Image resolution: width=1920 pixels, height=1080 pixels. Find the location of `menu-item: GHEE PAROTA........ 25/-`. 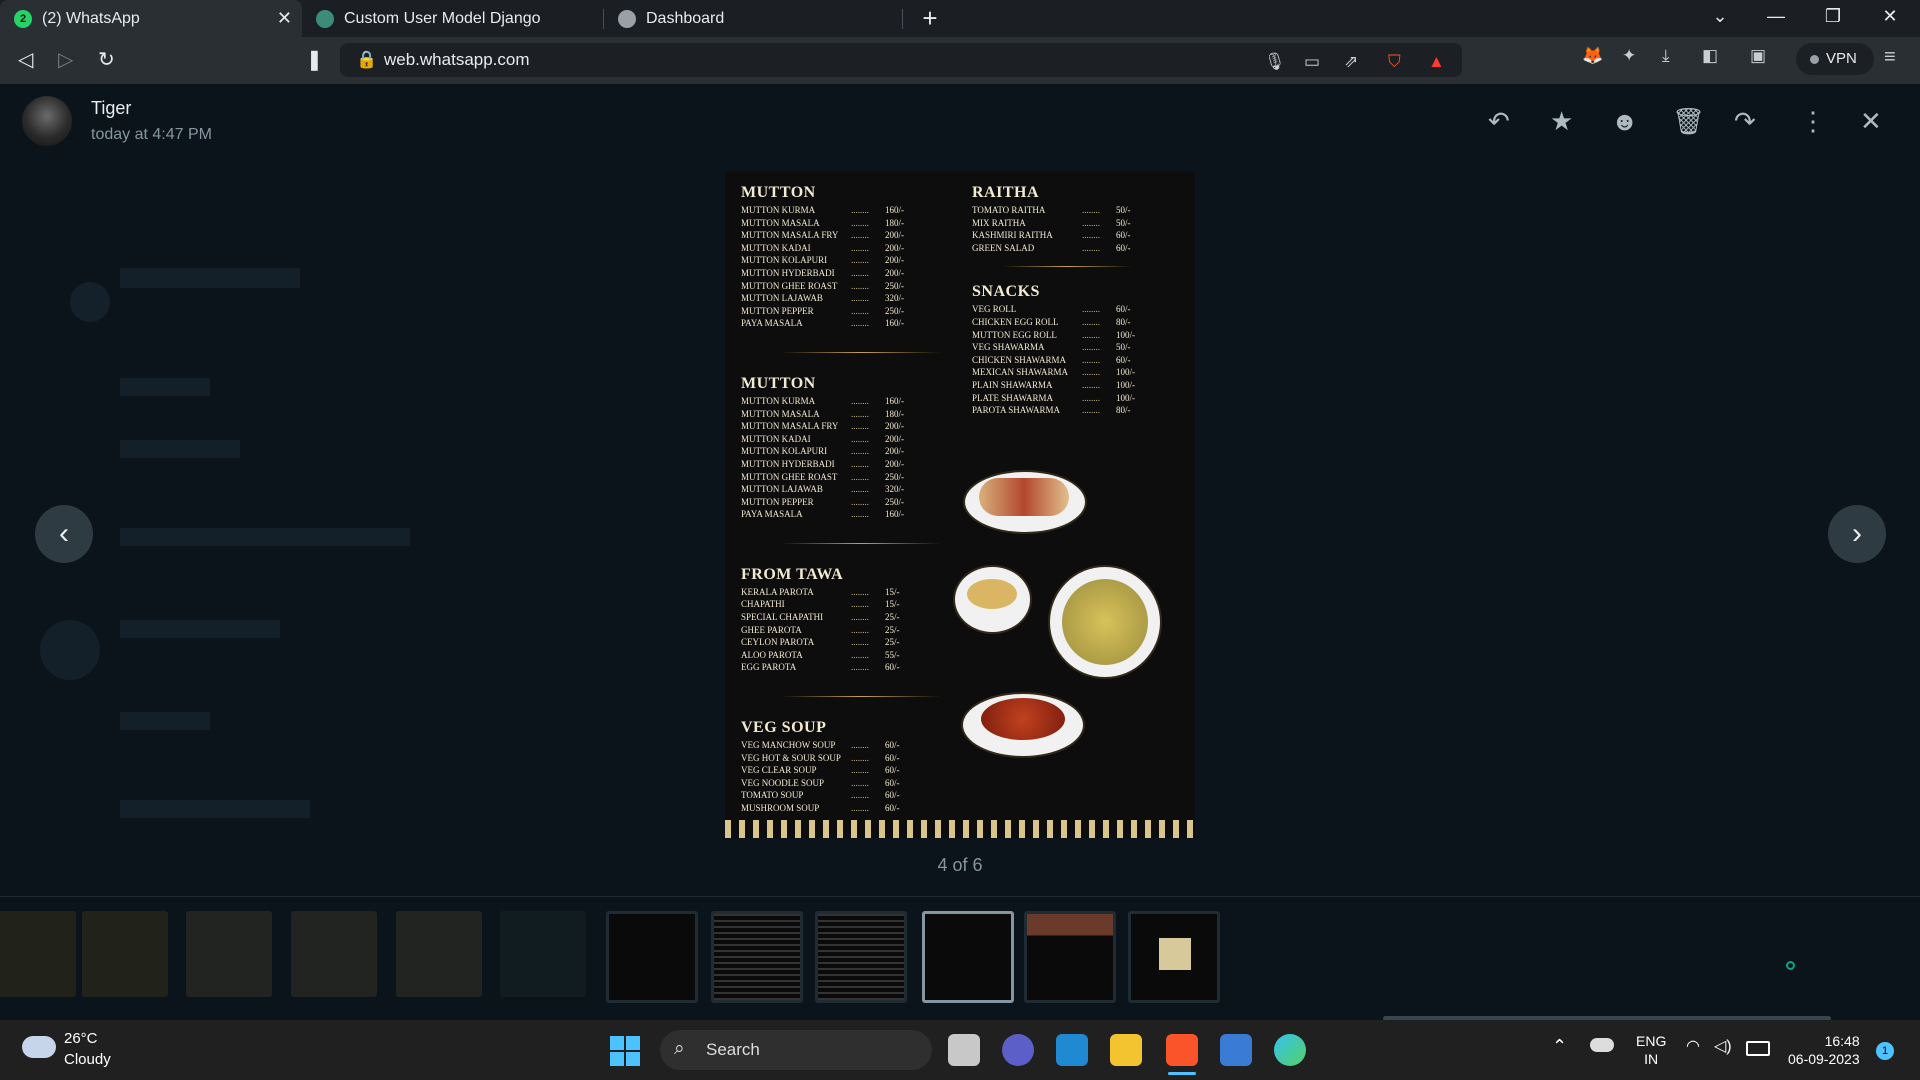

menu-item: GHEE PAROTA........ 25/- is located at coordinates (846, 630).